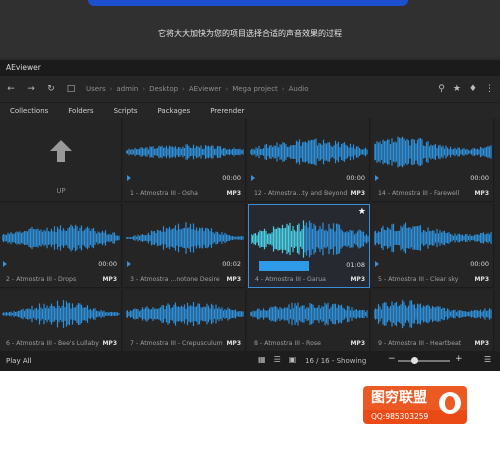 The image size is (500, 461). I want to click on duration: 01:08, so click(355, 265).